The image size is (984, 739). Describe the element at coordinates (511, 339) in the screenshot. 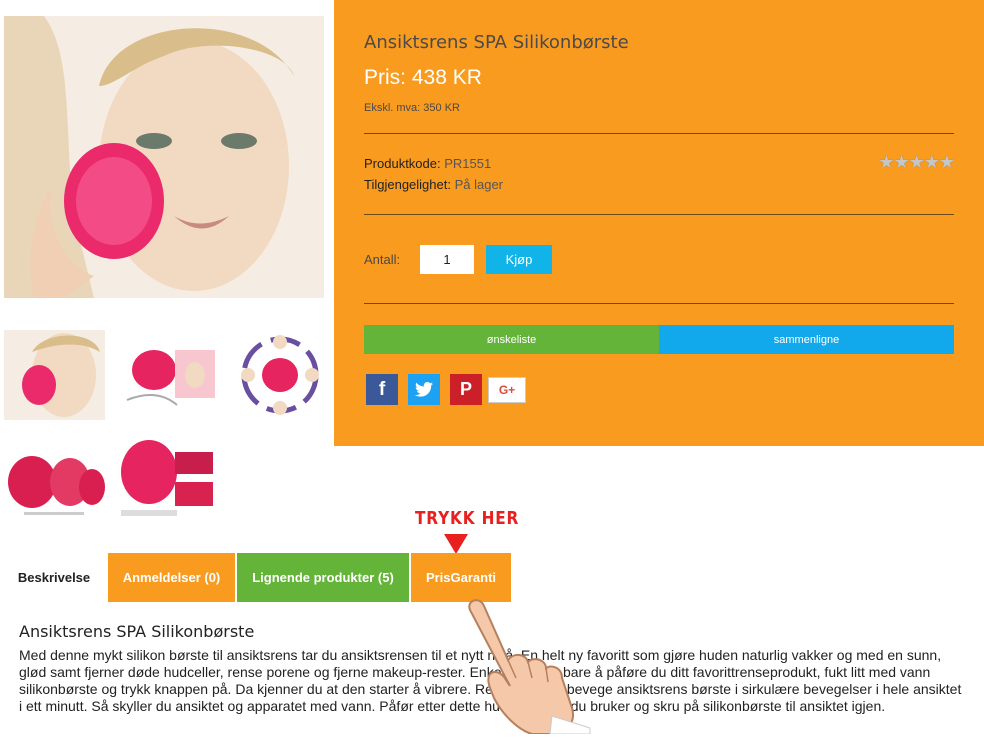

I see `wishlist-button: ønskeliste` at that location.